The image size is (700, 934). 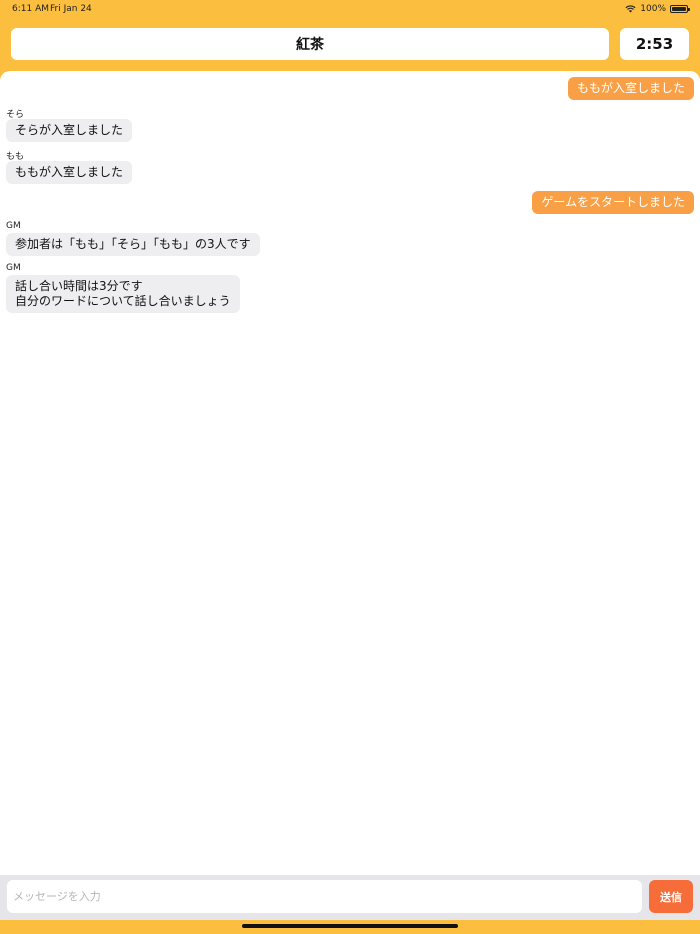 I want to click on send-button: 送信, so click(x=671, y=896).